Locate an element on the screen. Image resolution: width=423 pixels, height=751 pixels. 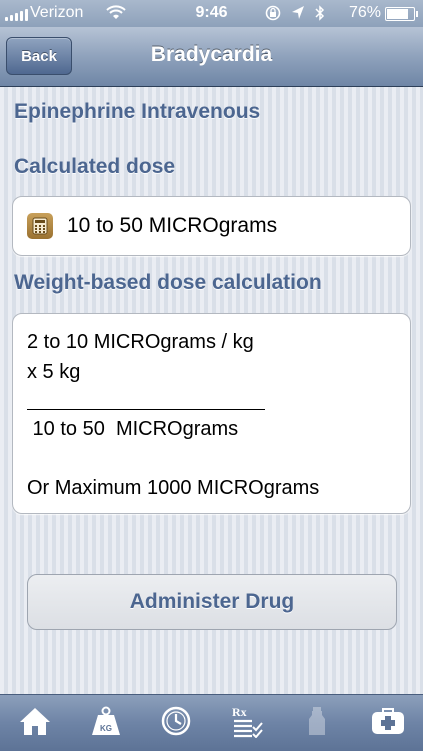
navigation-bar: Back Bradycardia is located at coordinates (211, 57).